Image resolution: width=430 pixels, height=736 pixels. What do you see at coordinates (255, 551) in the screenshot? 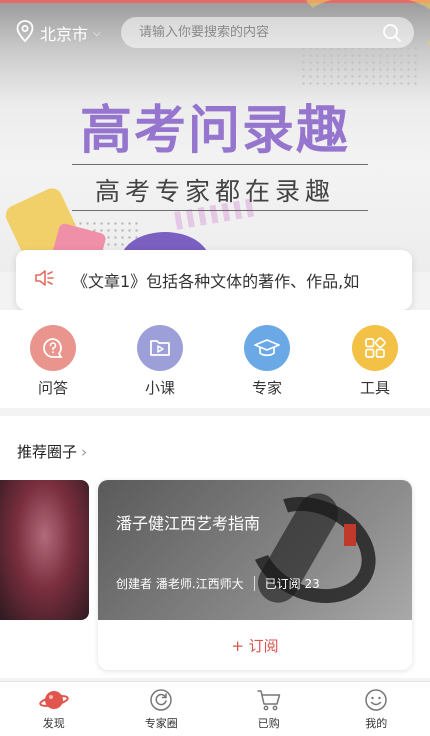
I see `card-cover-image: 潘子健江西艺考指南 创建者 潘老师.江西师大 已订阅 23` at bounding box center [255, 551].